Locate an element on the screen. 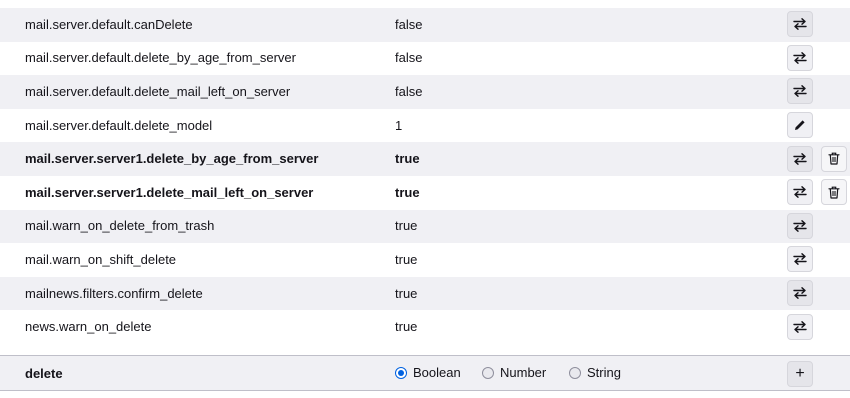 The width and height of the screenshot is (850, 398). type-label-string: String is located at coordinates (604, 372).